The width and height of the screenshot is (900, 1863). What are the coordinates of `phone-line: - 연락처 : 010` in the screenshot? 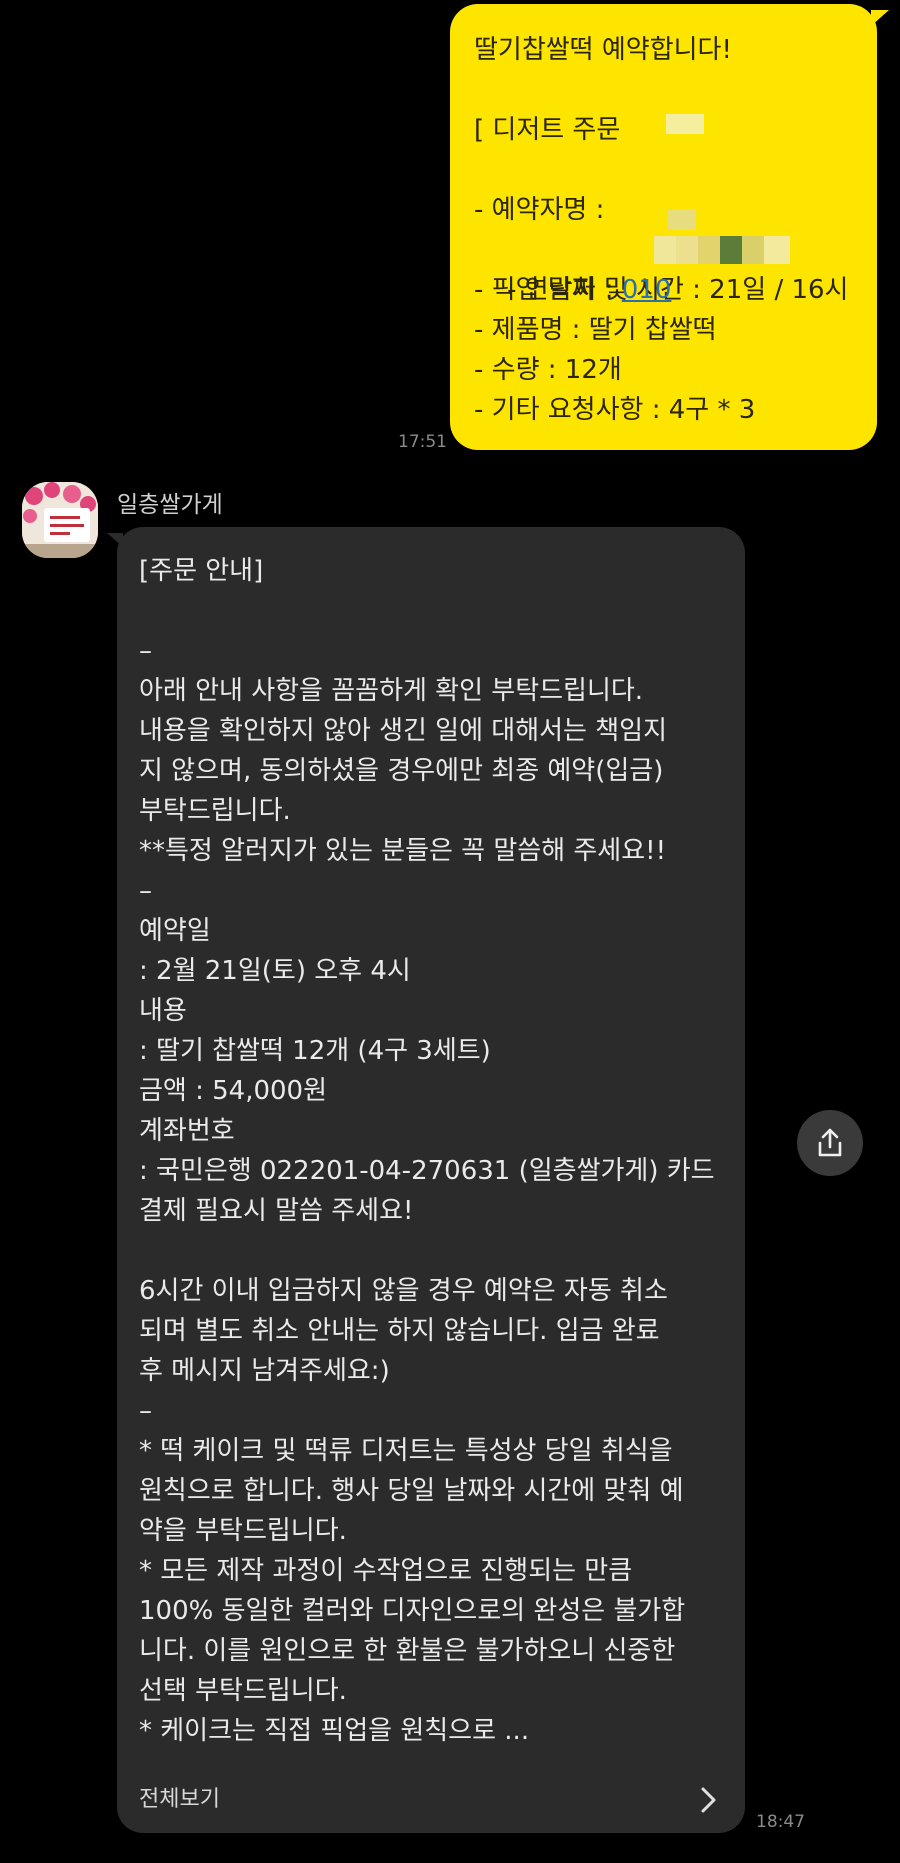 It's located at (670, 267).